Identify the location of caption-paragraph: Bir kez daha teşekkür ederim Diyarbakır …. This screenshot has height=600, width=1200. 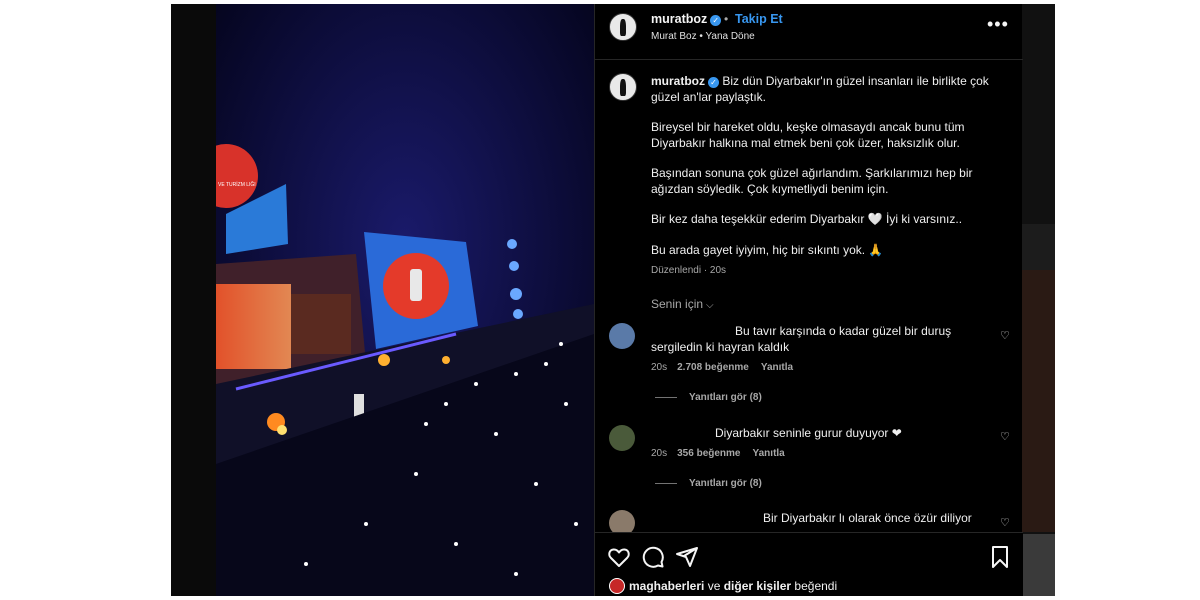
(807, 219).